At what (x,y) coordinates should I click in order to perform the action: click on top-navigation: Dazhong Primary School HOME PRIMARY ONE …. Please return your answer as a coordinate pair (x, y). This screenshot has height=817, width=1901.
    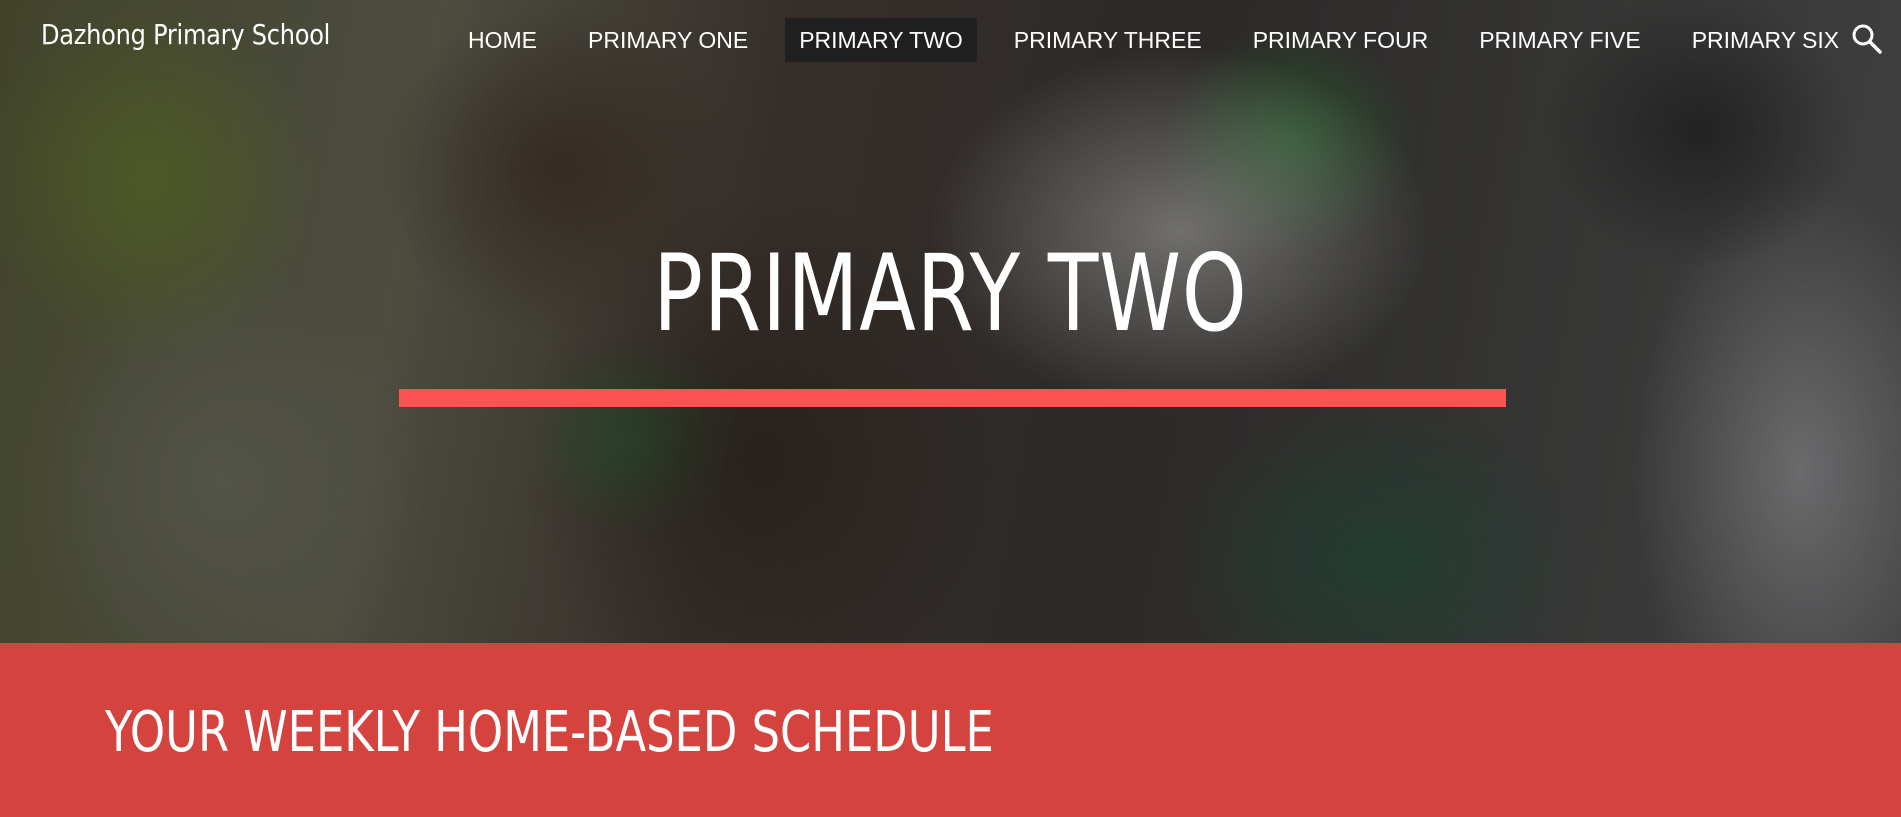
    Looking at the image, I should click on (950, 40).